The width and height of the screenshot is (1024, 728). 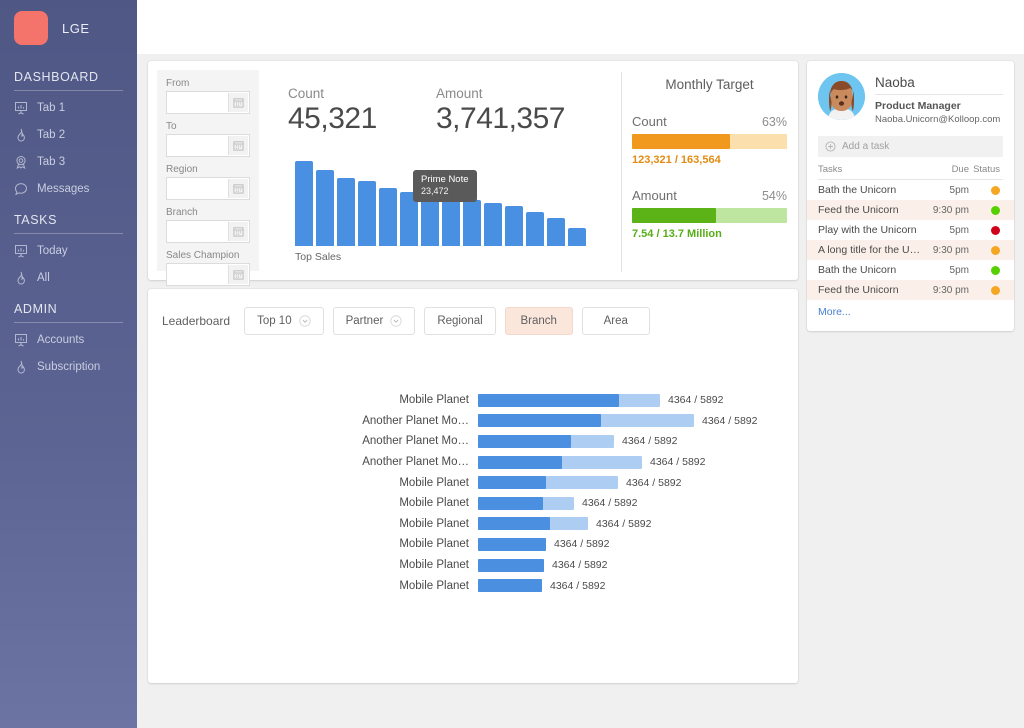 I want to click on mt-numbers: 7.54 / 13.7 Million, so click(x=677, y=234).